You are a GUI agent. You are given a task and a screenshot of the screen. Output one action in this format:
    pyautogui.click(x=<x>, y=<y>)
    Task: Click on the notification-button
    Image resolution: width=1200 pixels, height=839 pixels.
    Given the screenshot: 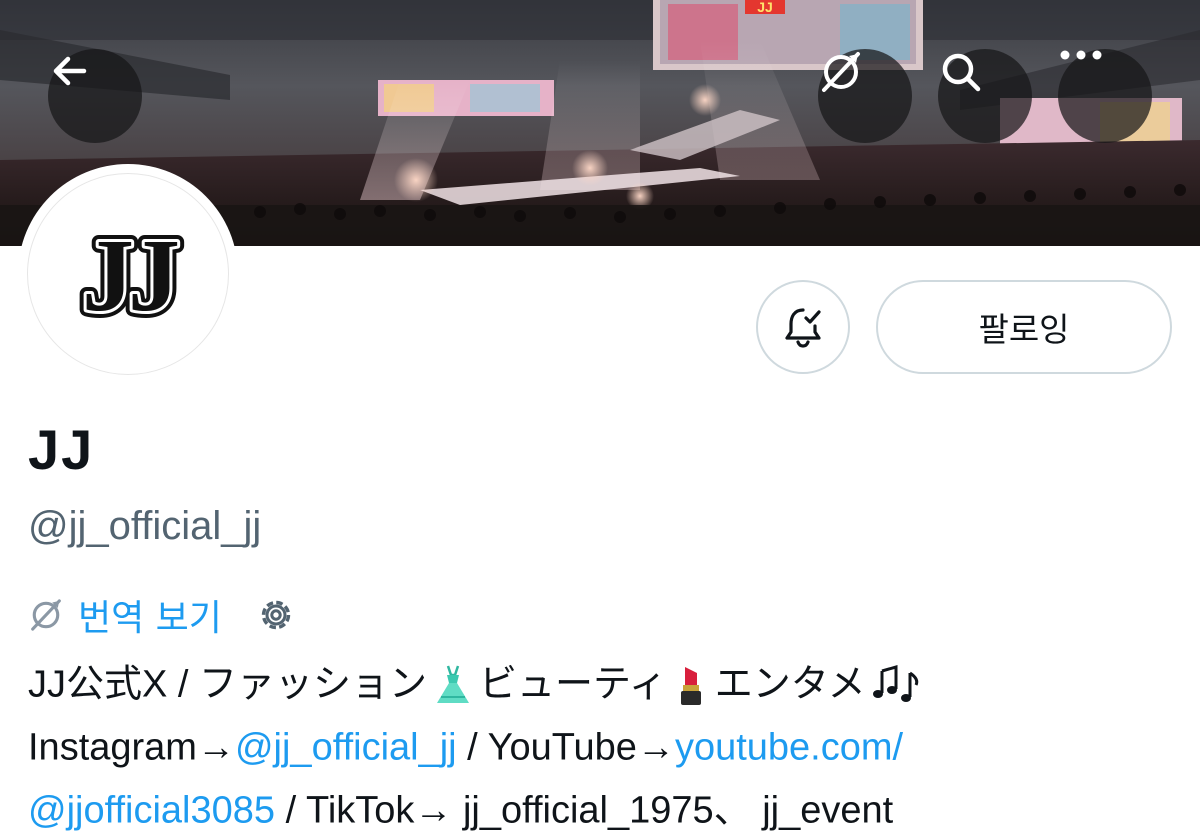 What is the action you would take?
    pyautogui.click(x=803, y=327)
    